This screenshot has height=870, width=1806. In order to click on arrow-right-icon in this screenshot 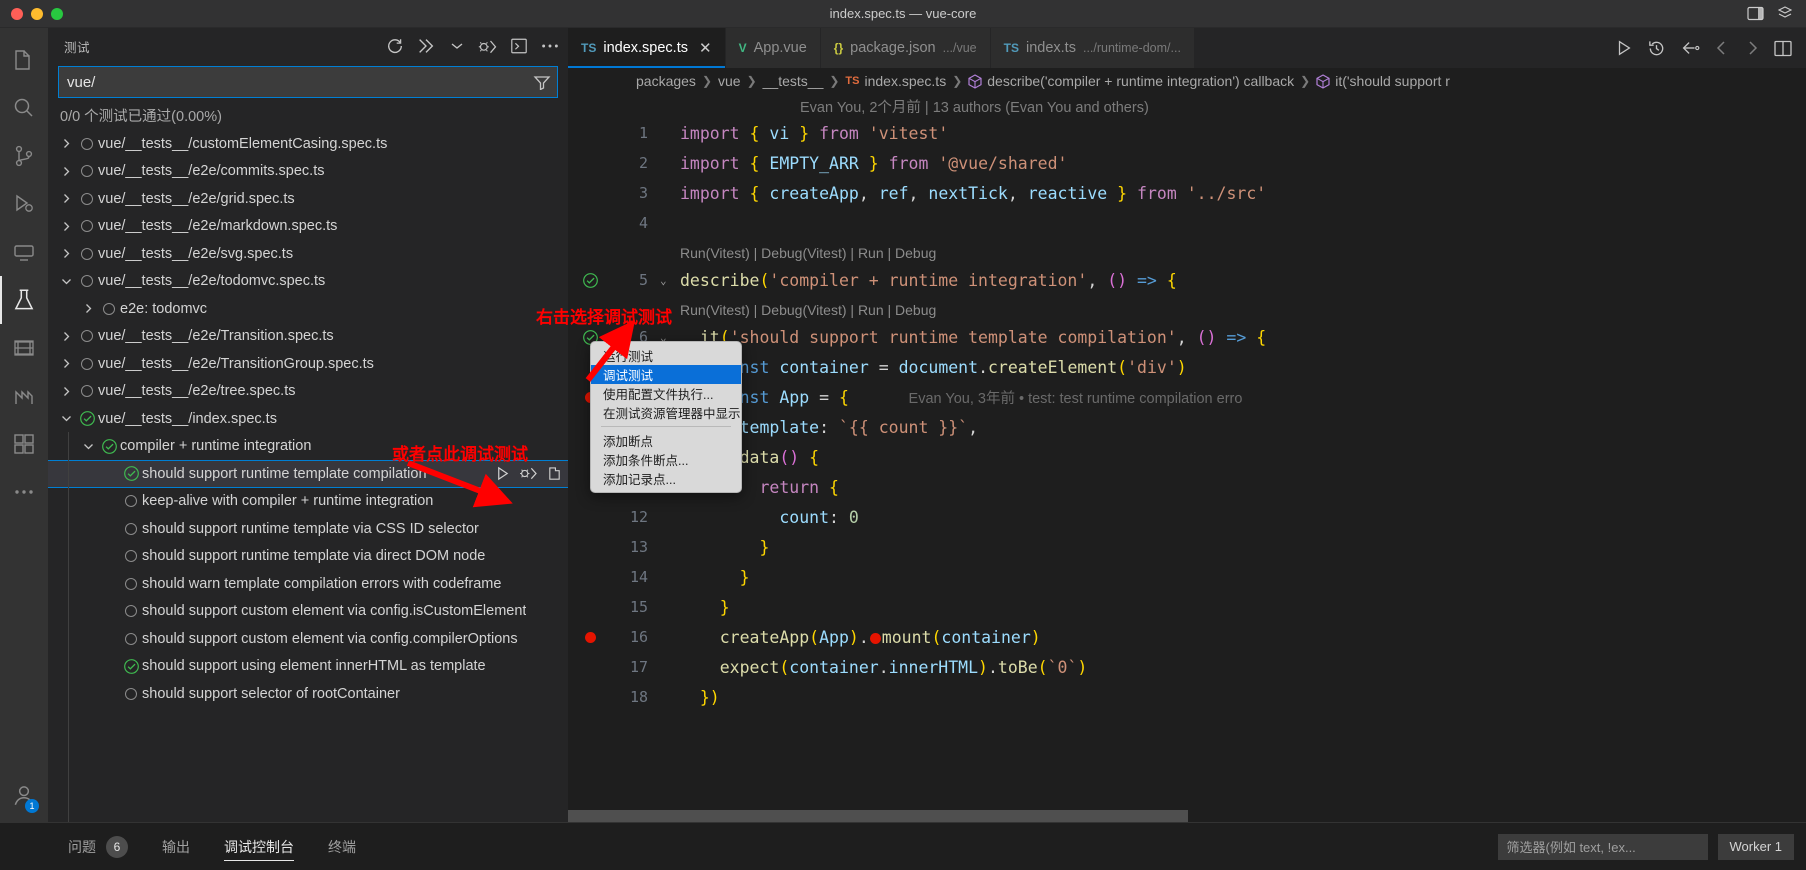, I will do `click(1752, 48)`.